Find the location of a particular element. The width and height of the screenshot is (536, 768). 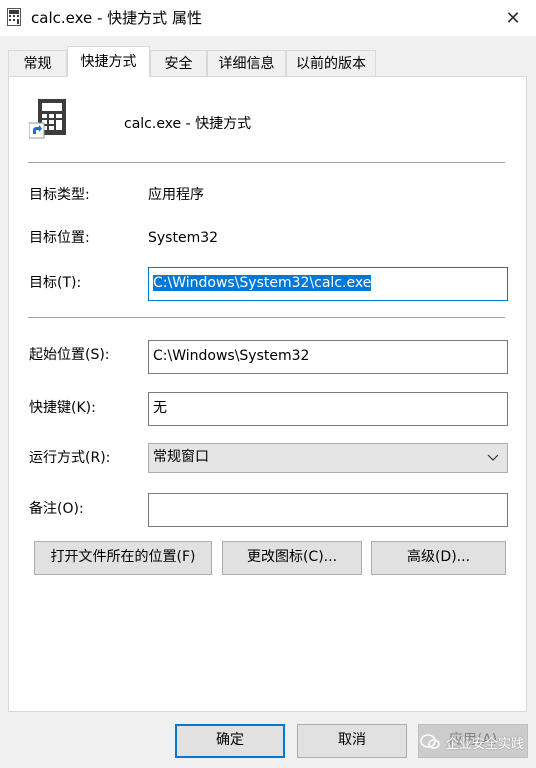

tab-shortcut: 快捷方式 is located at coordinates (108, 61).